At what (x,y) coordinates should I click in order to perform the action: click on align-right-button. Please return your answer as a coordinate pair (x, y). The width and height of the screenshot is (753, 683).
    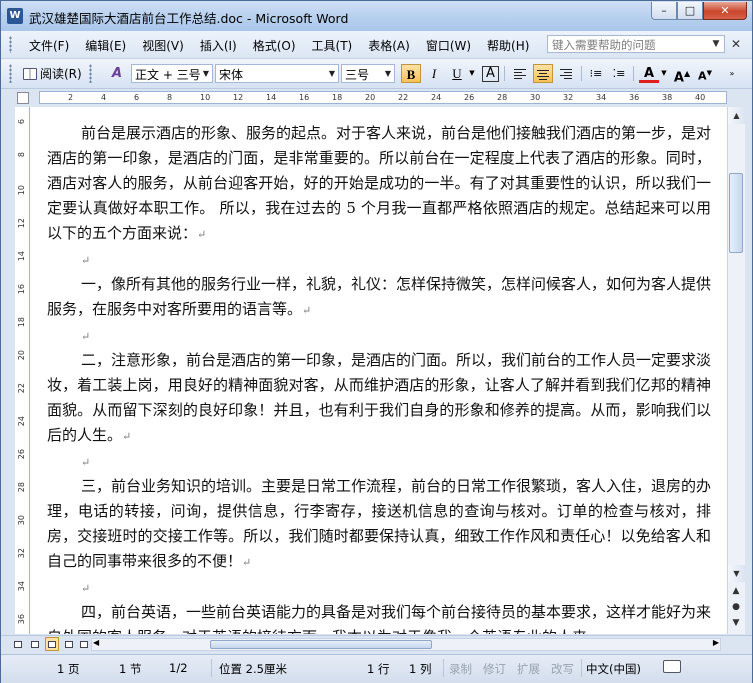
    Looking at the image, I should click on (566, 73).